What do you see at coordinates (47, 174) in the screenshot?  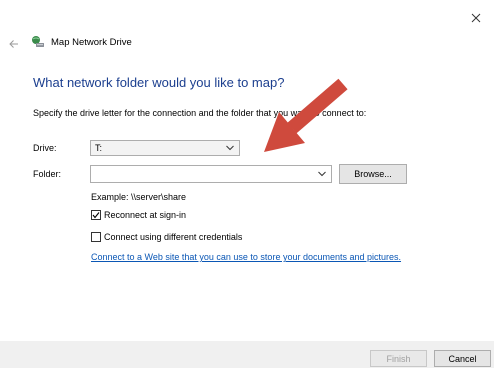 I see `folder-label: Folder:` at bounding box center [47, 174].